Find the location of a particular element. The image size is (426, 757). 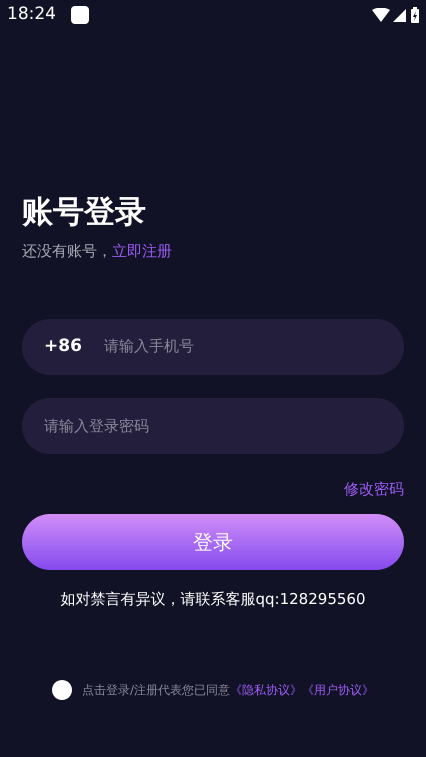

page-title: 账号登录 is located at coordinates (84, 212).